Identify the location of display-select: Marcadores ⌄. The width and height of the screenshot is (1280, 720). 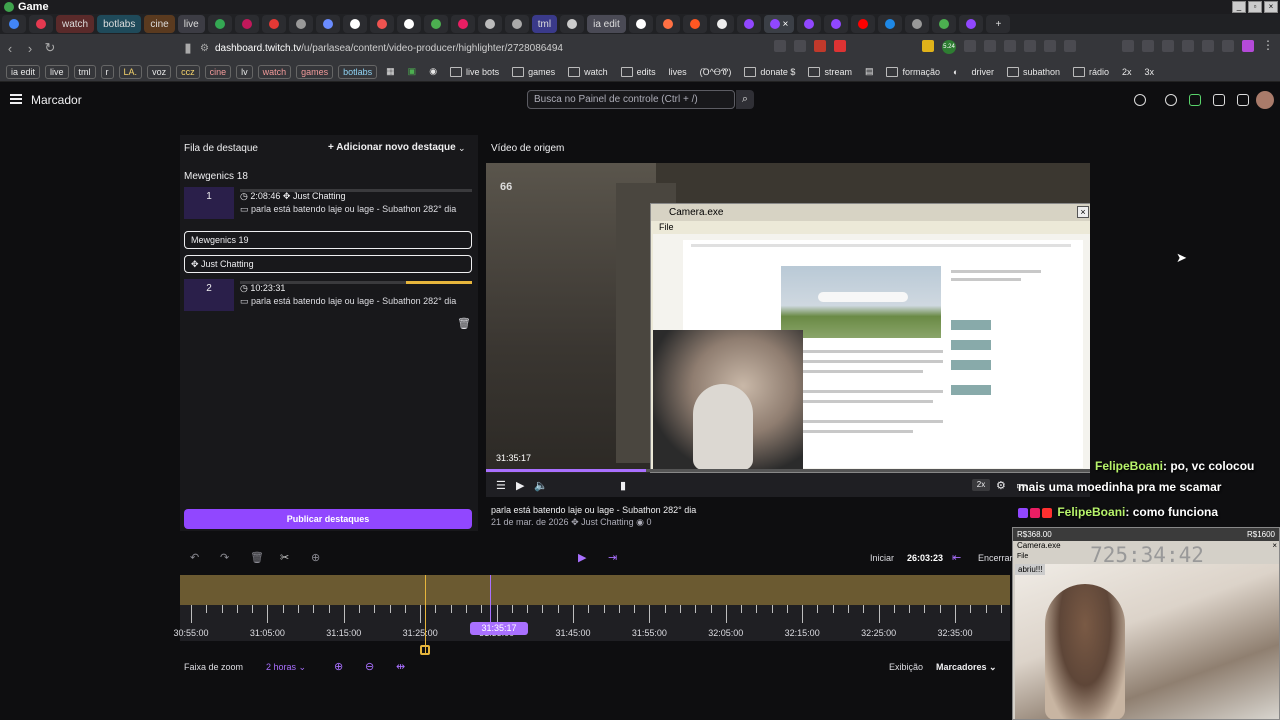
(966, 667).